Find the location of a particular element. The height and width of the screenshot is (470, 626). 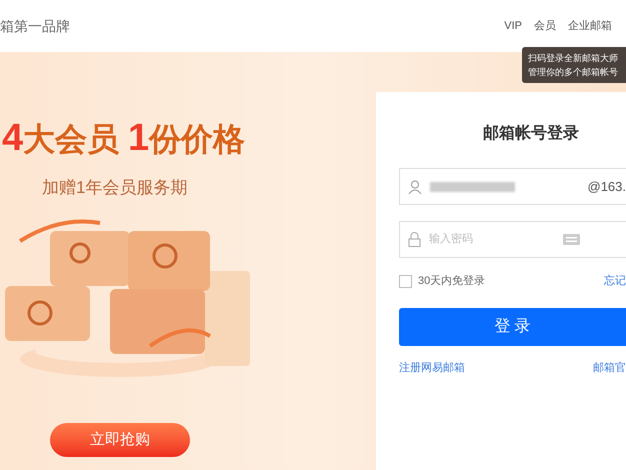

footer-link: 注册网易邮箱 is located at coordinates (432, 368).